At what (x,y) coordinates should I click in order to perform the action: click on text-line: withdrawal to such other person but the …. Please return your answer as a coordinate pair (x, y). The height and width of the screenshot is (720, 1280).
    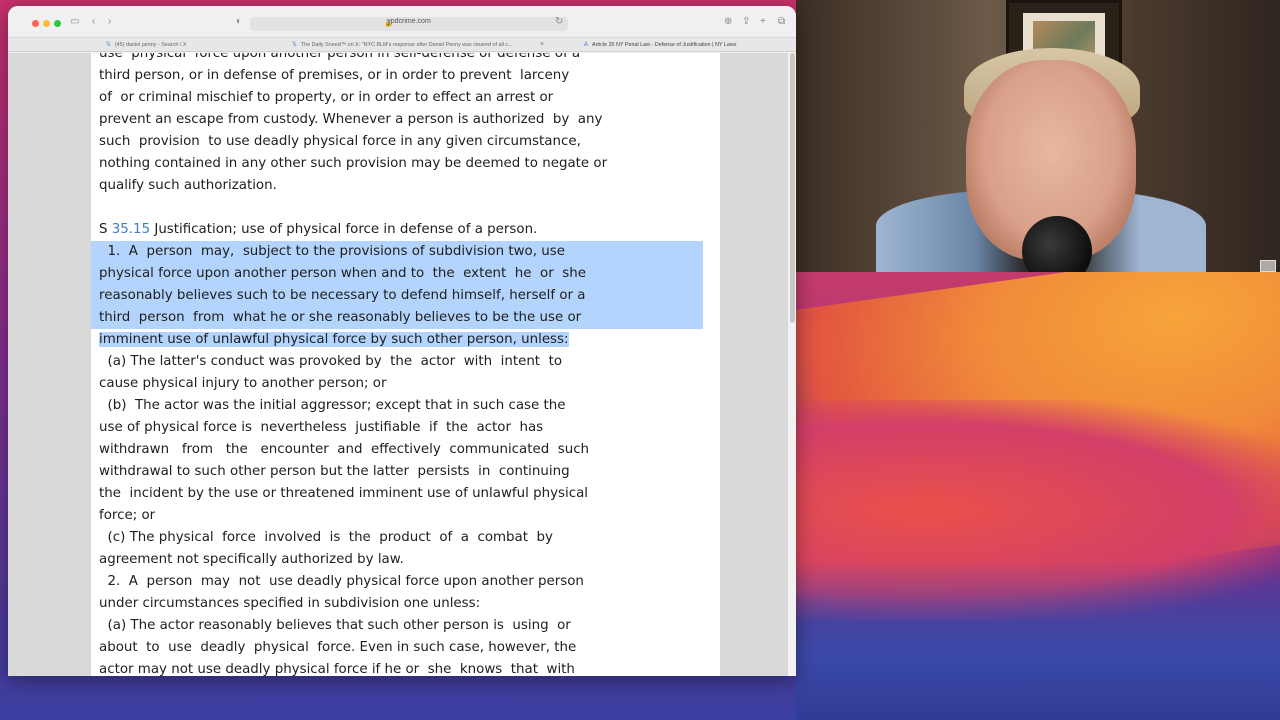
    Looking at the image, I should click on (334, 471).